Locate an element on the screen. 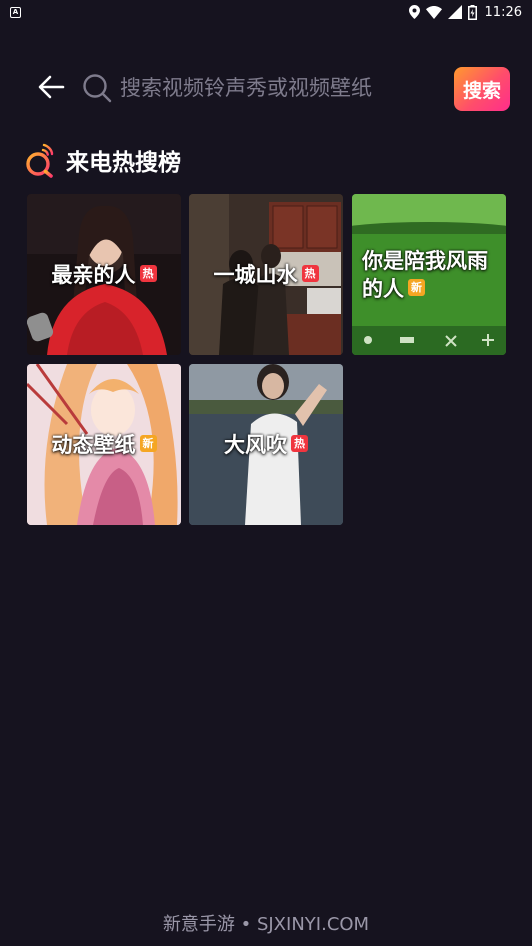 Image resolution: width=532 pixels, height=946 pixels. signal-icon is located at coordinates (454, 12).